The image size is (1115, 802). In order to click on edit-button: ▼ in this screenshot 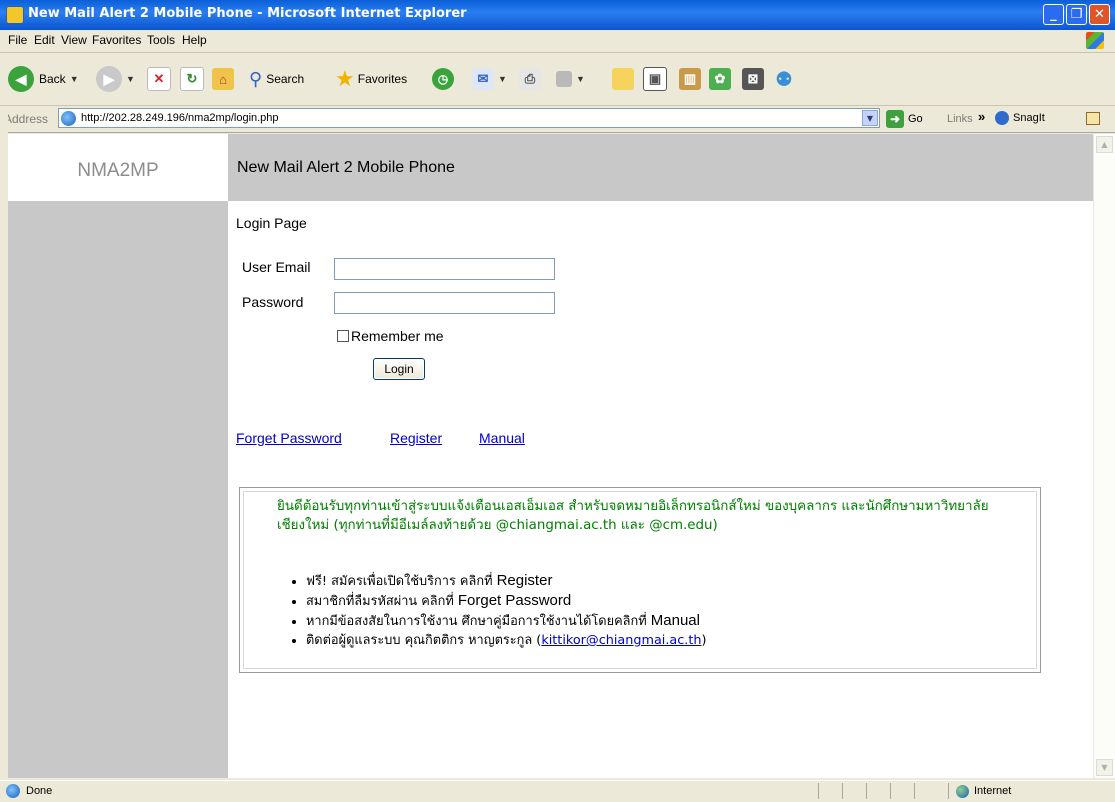, I will do `click(570, 79)`.